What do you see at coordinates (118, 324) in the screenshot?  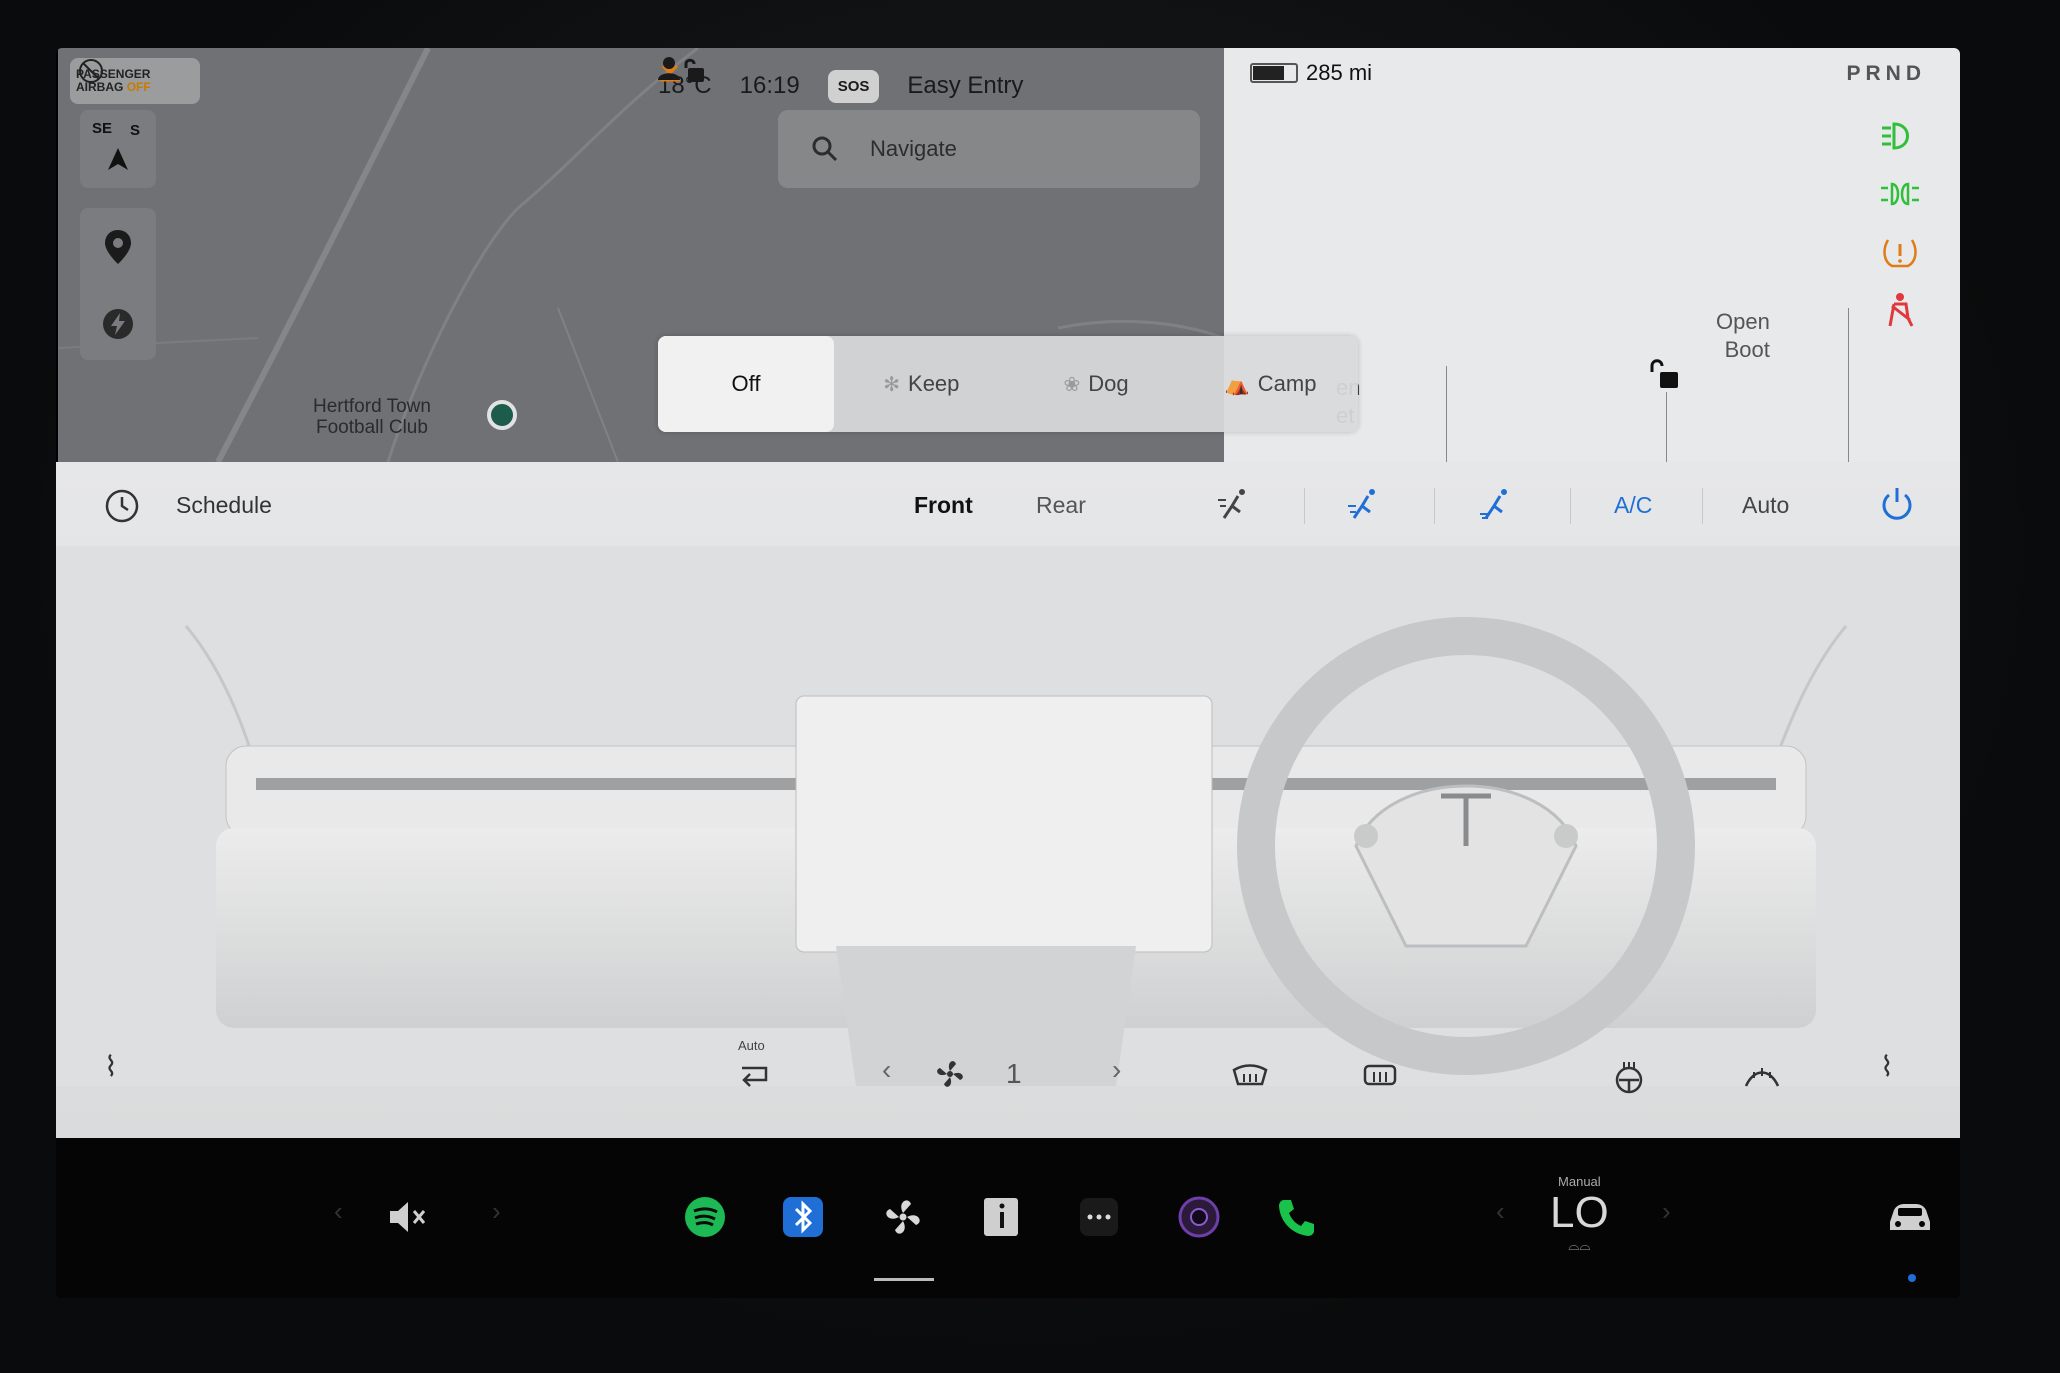 I see `charging-icon` at bounding box center [118, 324].